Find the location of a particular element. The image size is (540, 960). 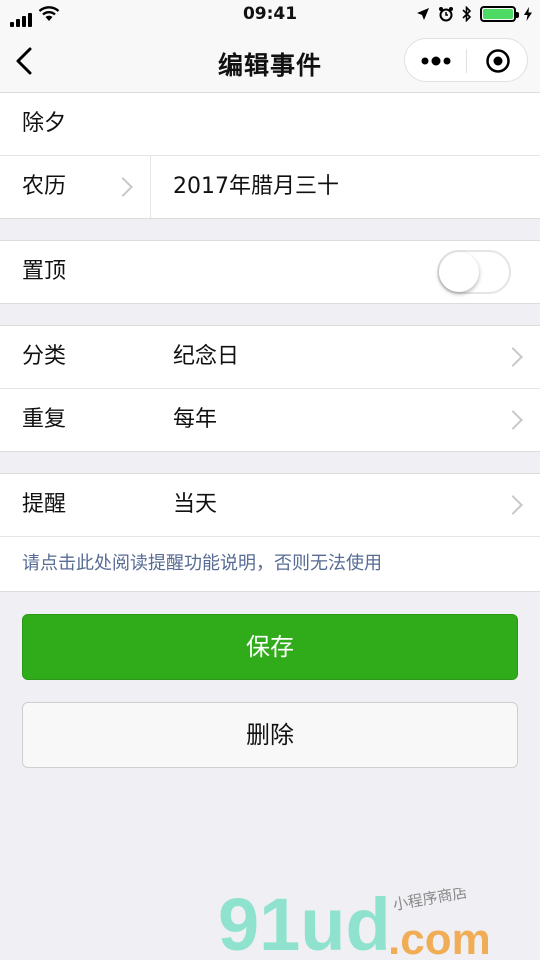

nav-bar: 编辑事件 is located at coordinates (270, 61).